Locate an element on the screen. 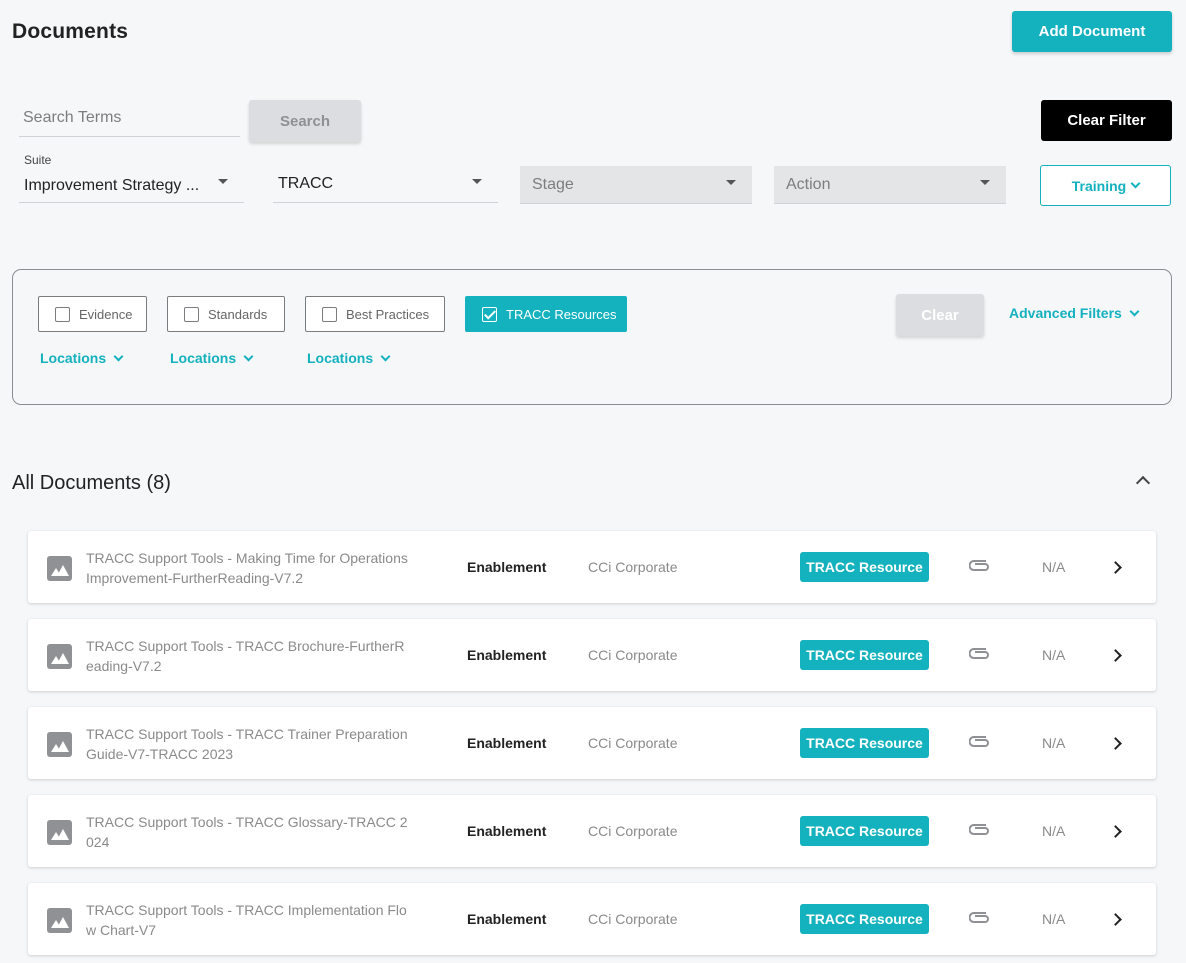 Image resolution: width=1186 pixels, height=963 pixels. locations-dropdown-2: Locations is located at coordinates (212, 358).